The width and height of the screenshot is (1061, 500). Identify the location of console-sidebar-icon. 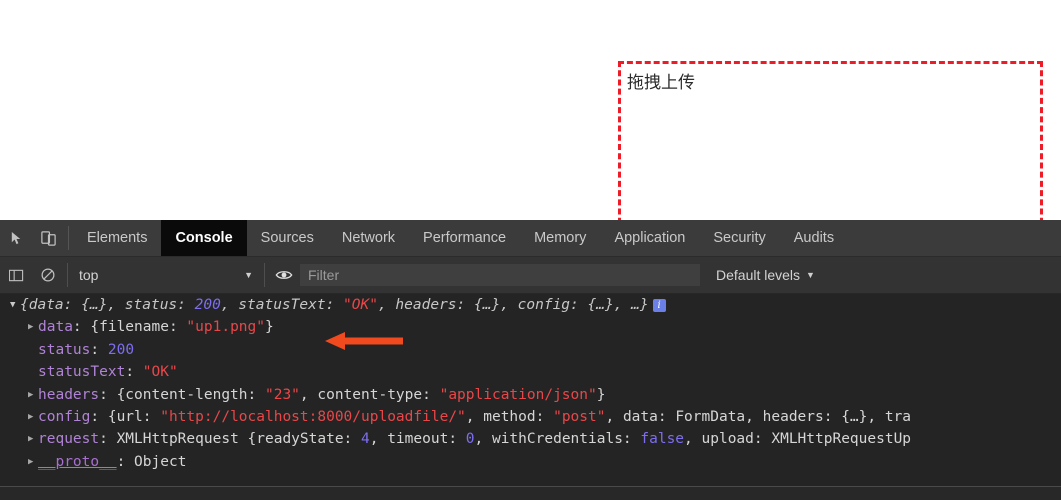
(16, 275).